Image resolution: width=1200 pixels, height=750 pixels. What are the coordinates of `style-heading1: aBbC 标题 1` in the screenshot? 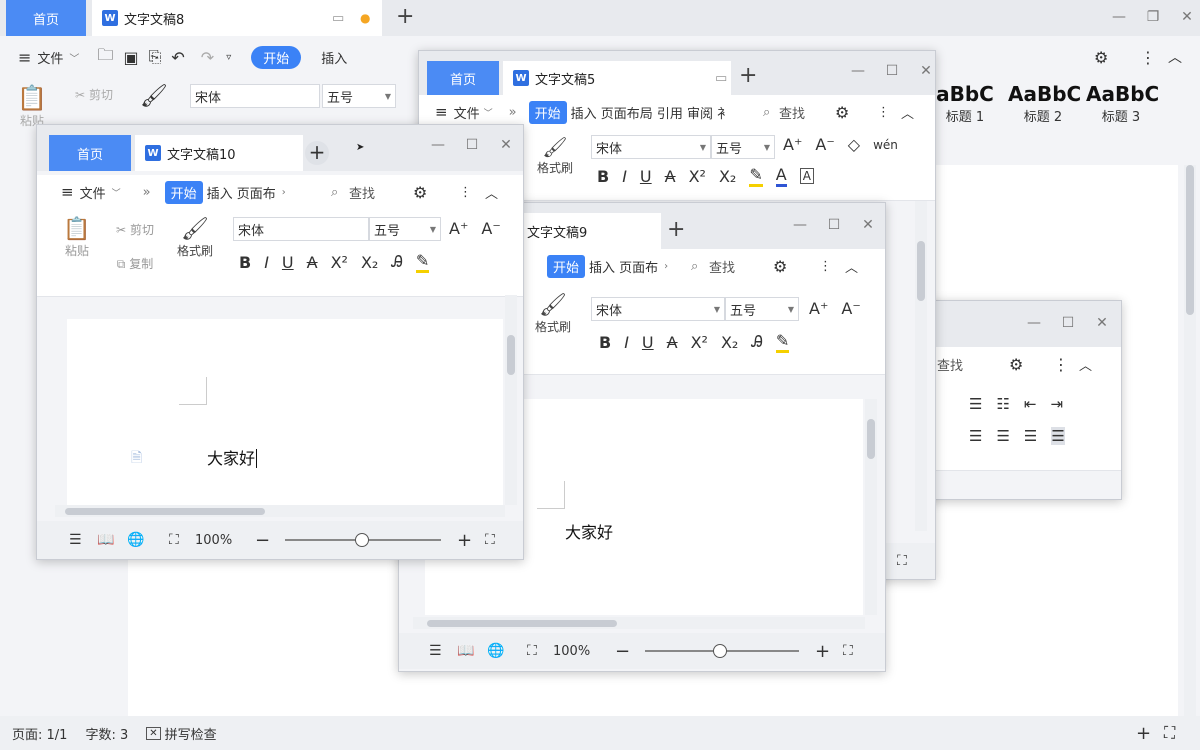 It's located at (965, 103).